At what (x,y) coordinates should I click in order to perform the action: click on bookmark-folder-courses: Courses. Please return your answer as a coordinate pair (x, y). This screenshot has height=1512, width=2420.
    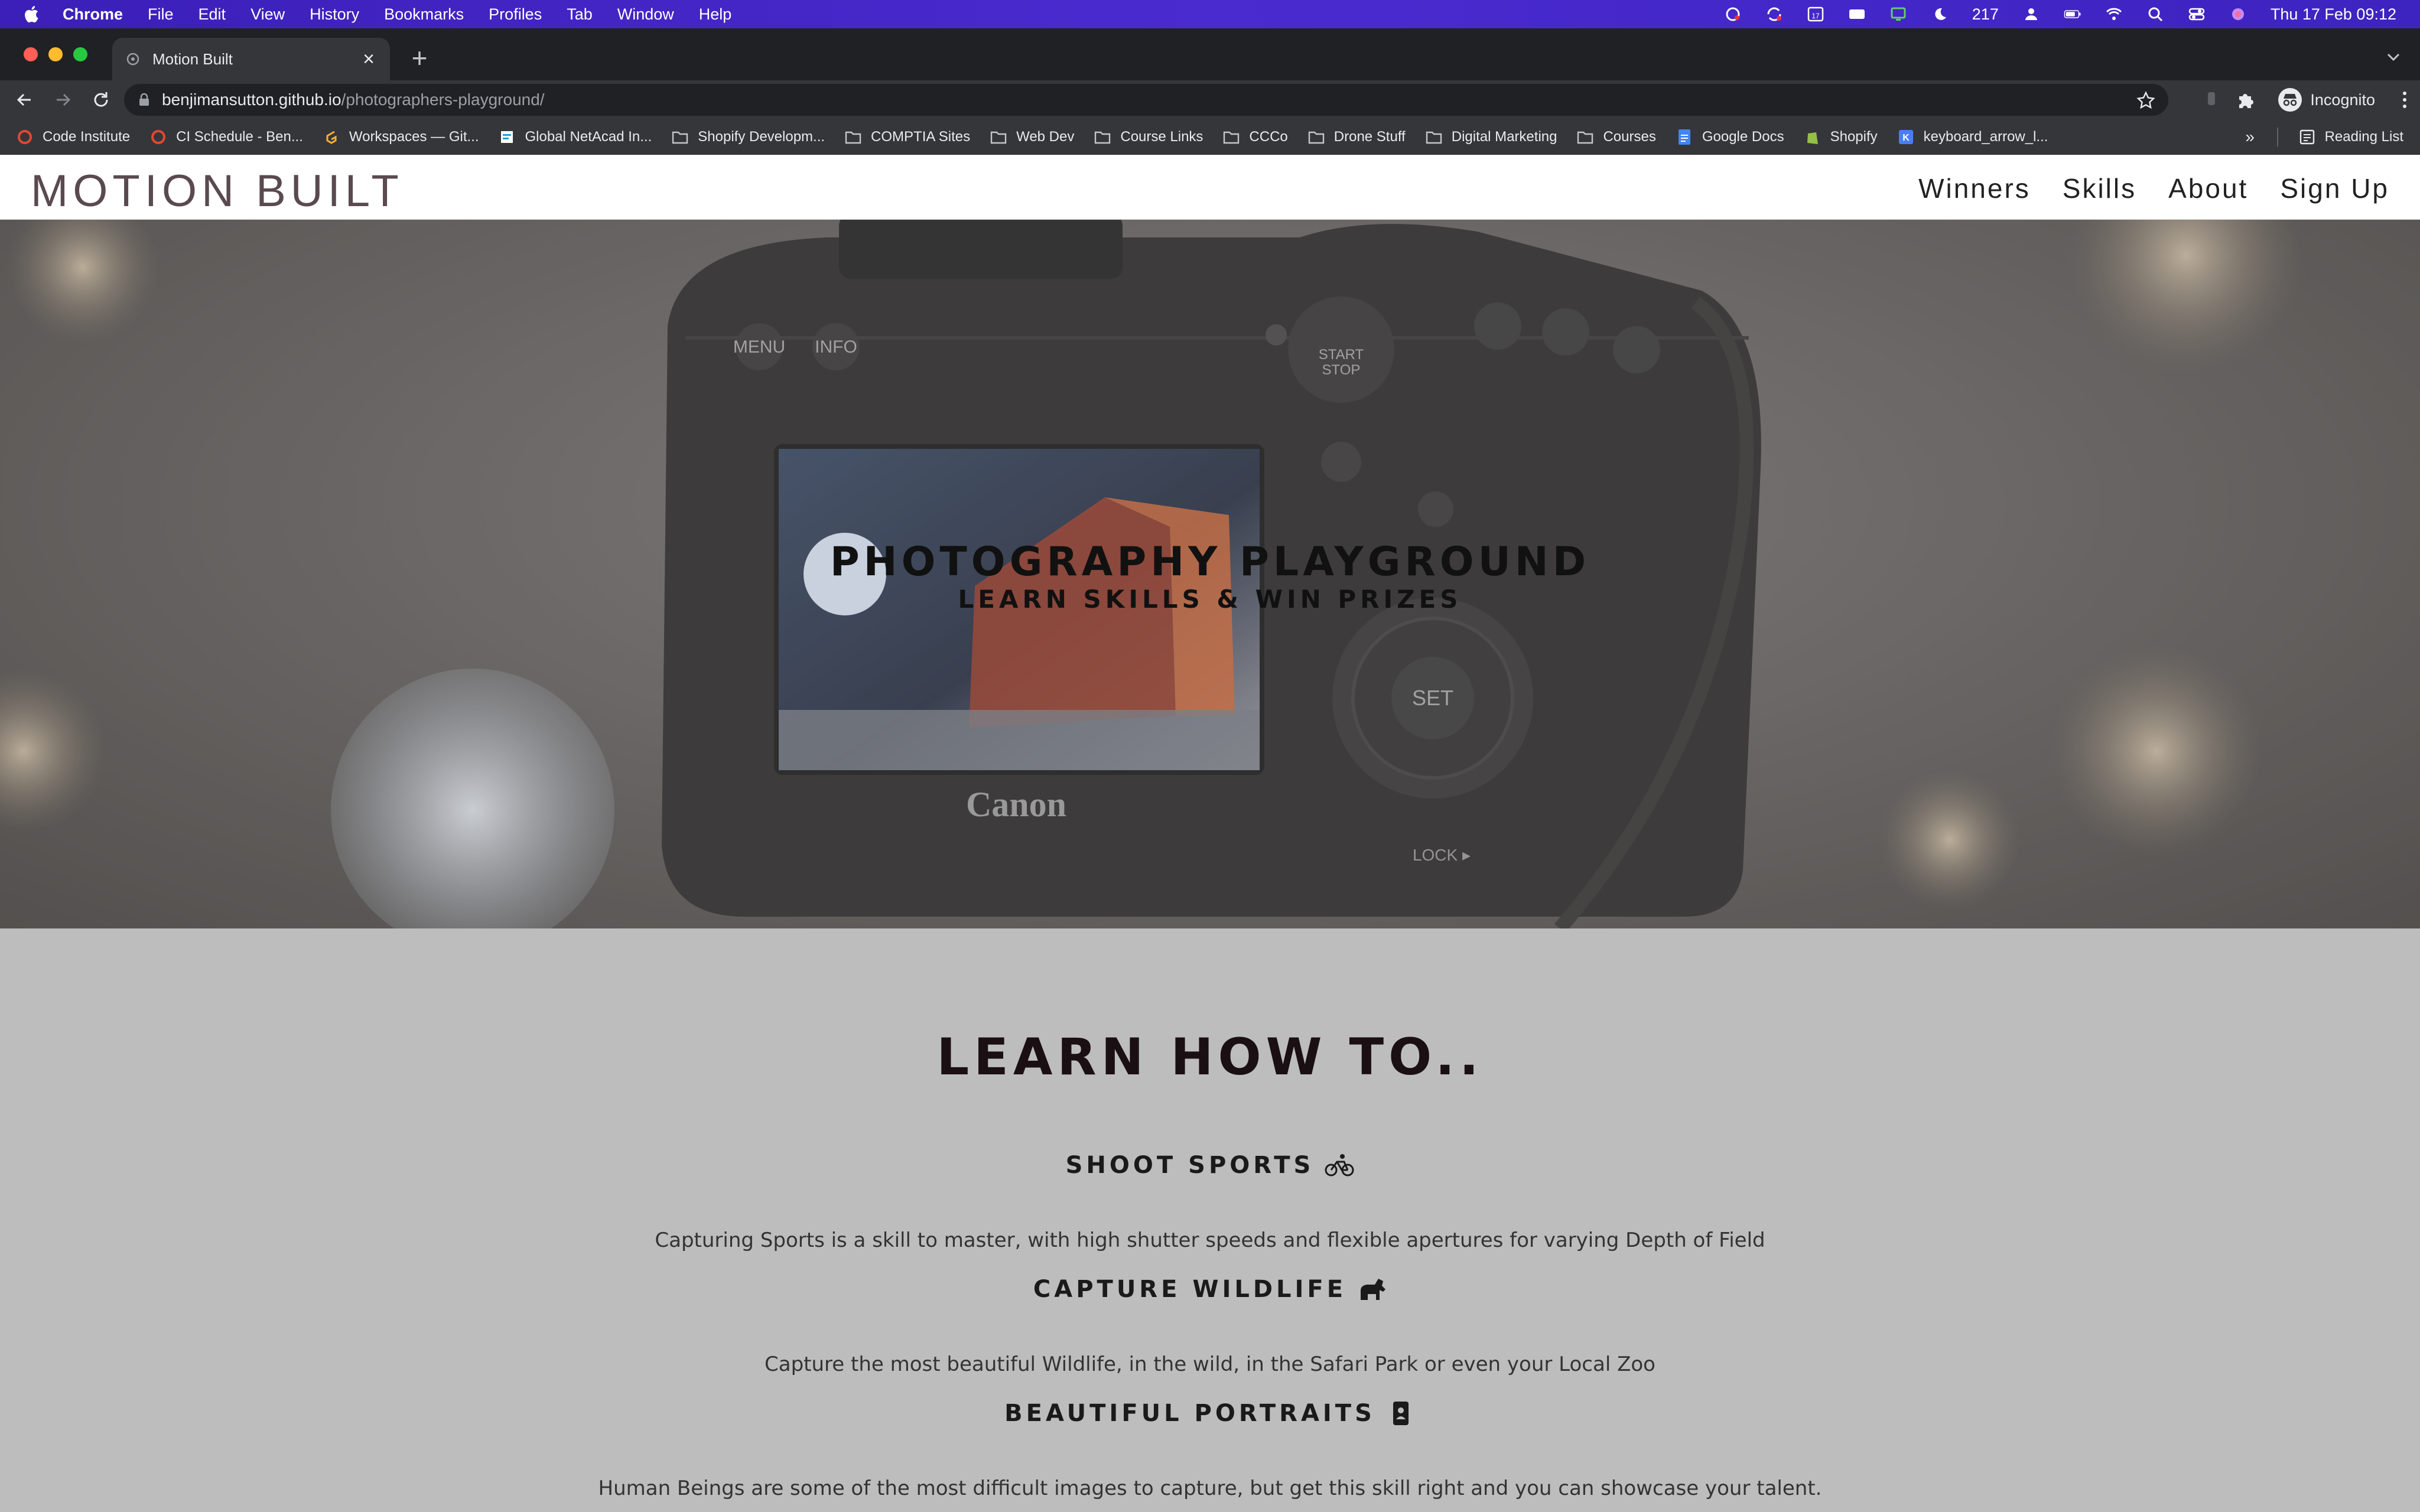
    Looking at the image, I should click on (1616, 137).